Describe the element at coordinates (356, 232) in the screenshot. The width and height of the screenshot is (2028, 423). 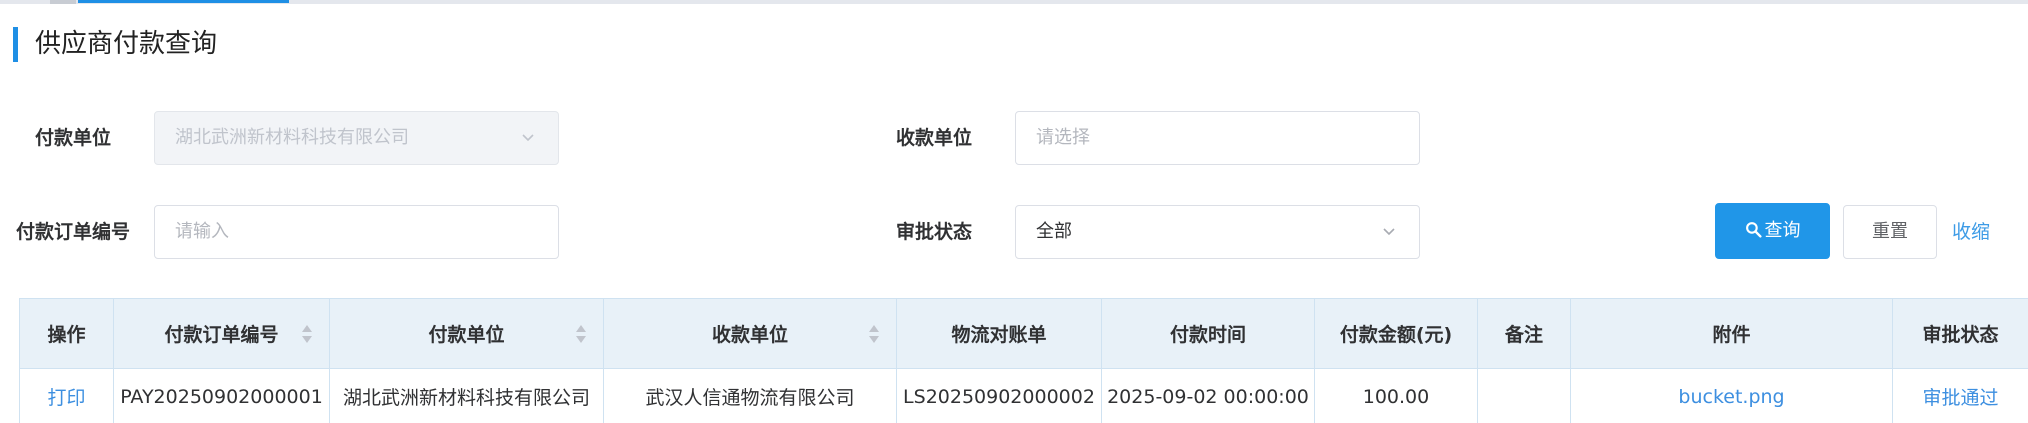
I see `order-no-input: 请输入` at that location.